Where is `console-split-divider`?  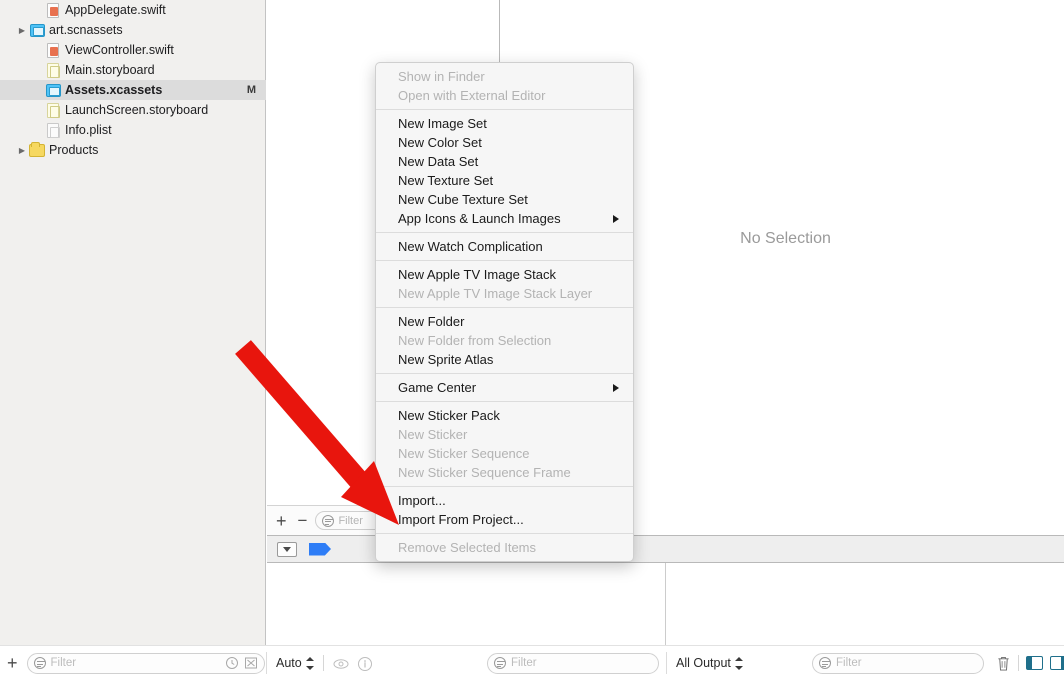
console-split-divider is located at coordinates (665, 604).